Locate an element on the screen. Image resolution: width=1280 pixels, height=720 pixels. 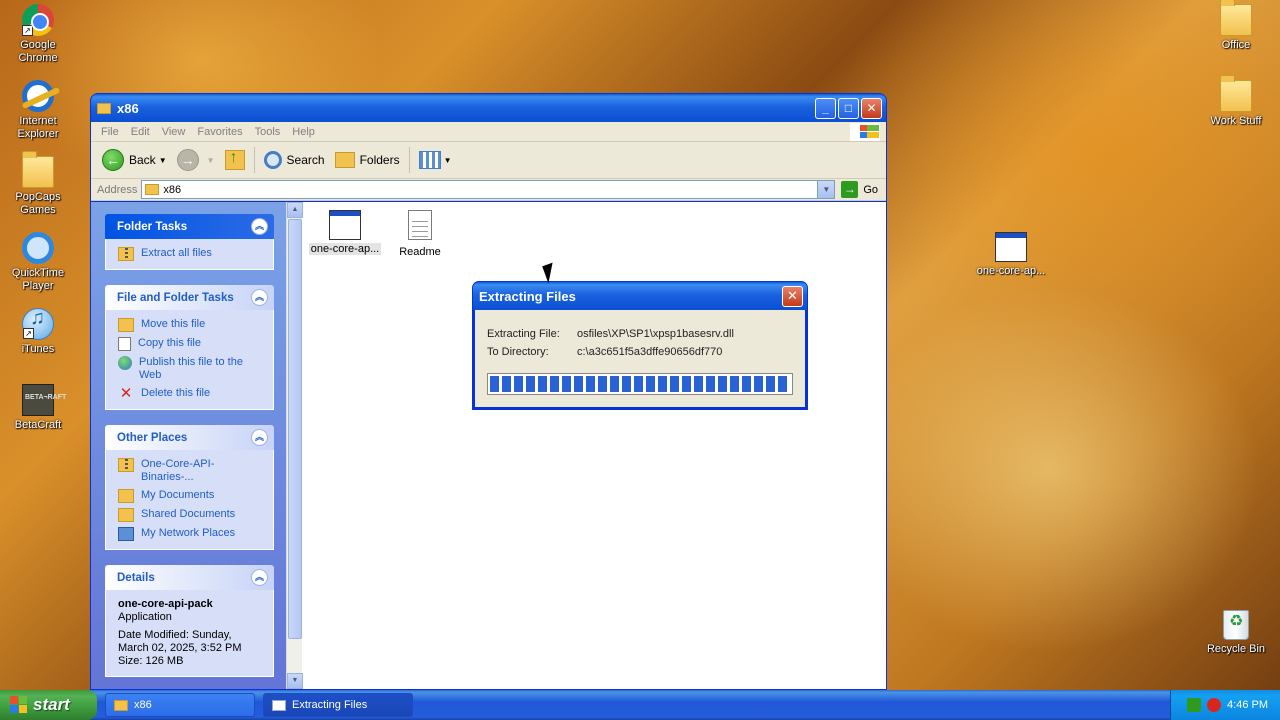
desktop-icon-internet-explorer: Internet Explorer is located at coordinates (38, 110).